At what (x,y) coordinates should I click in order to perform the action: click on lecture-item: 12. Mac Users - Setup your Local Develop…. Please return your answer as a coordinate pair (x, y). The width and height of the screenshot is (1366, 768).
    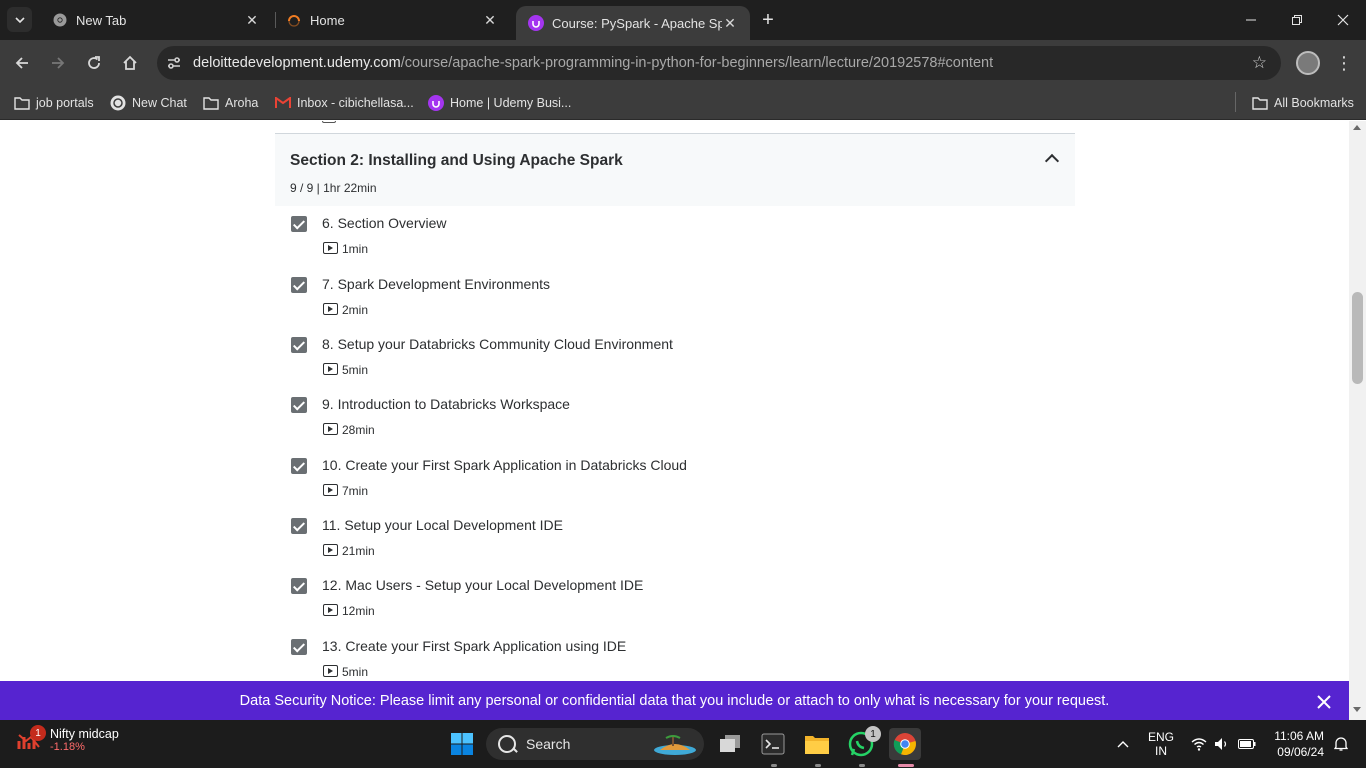
    Looking at the image, I should click on (675, 607).